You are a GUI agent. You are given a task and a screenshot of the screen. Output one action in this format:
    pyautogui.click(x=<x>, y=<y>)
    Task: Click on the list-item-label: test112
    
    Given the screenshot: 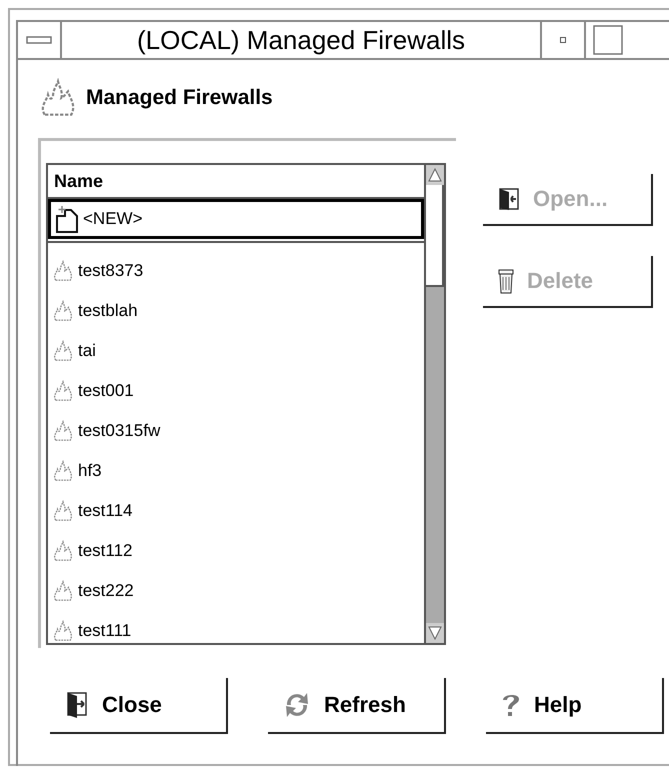 What is the action you would take?
    pyautogui.click(x=105, y=551)
    